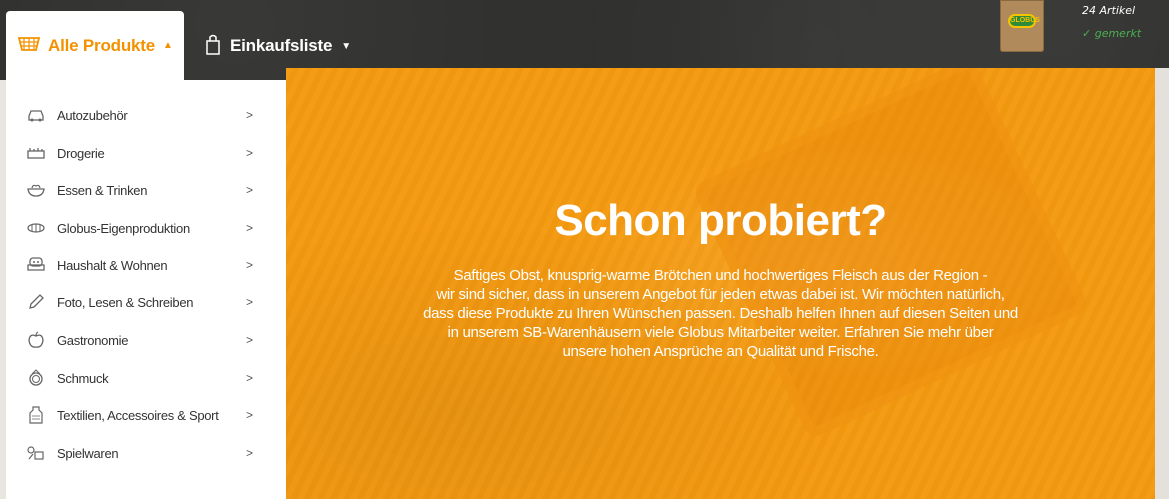 The image size is (1169, 499). I want to click on sidebar-item-spielwaren: Spielwaren >, so click(146, 453).